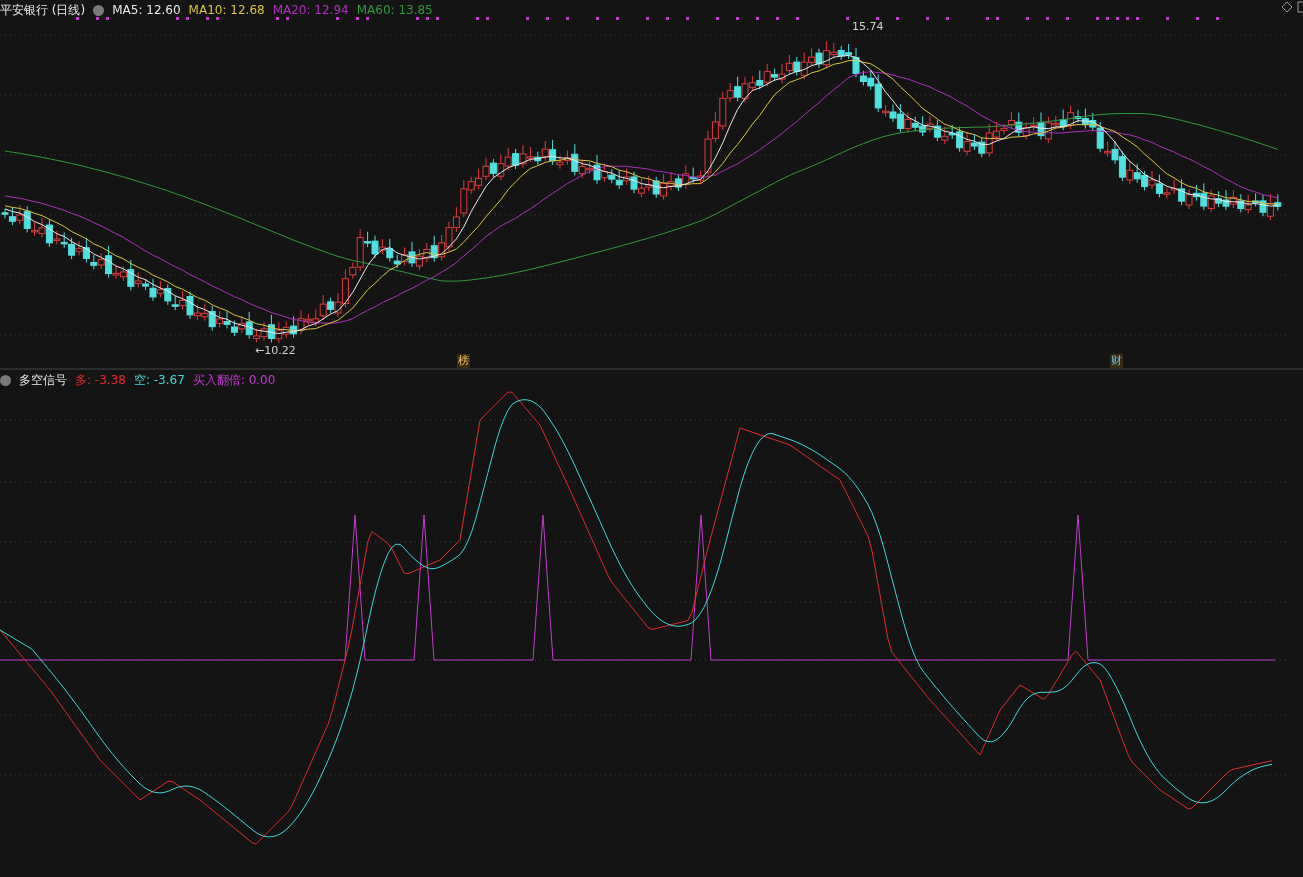 This screenshot has height=877, width=1303. I want to click on moving-average-label: MA5: 12.60, so click(146, 10).